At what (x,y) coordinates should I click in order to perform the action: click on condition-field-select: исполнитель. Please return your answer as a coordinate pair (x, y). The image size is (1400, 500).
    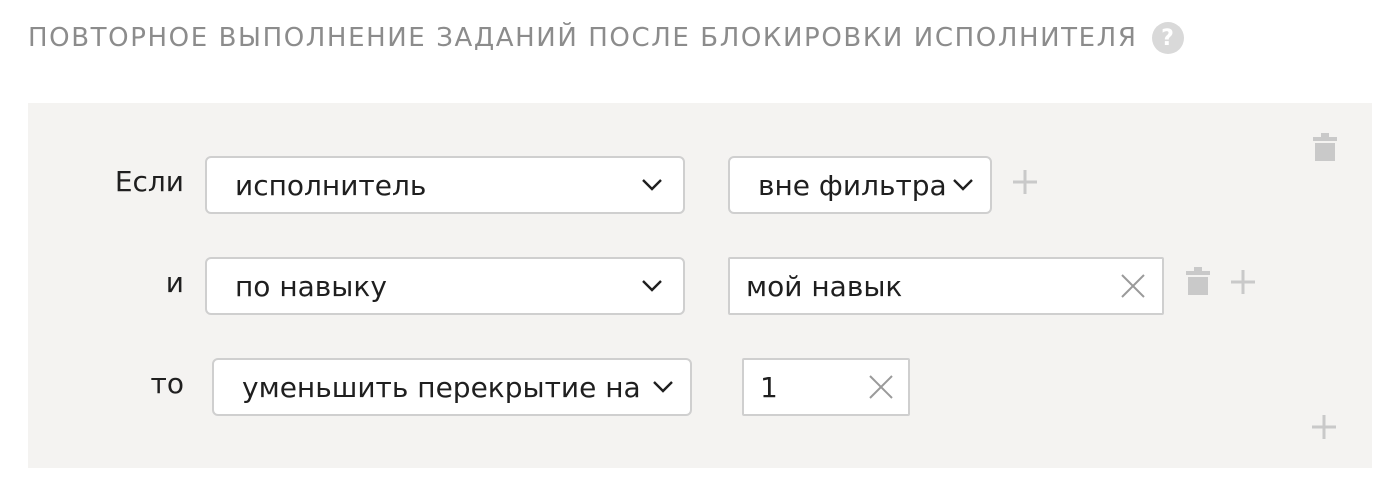
    Looking at the image, I should click on (445, 185).